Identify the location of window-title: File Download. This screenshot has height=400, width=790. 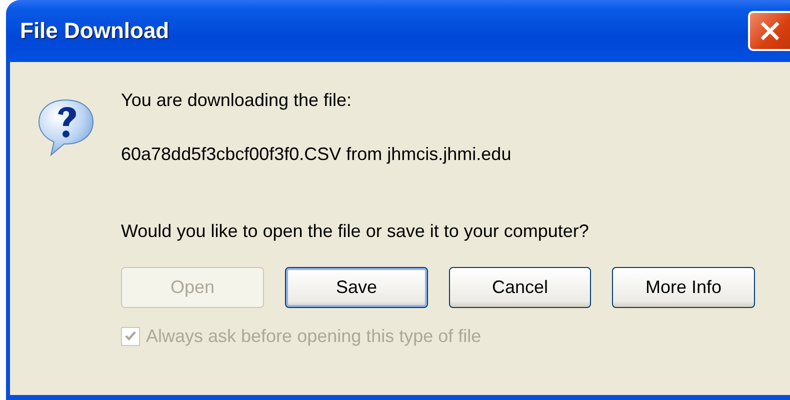
(95, 31).